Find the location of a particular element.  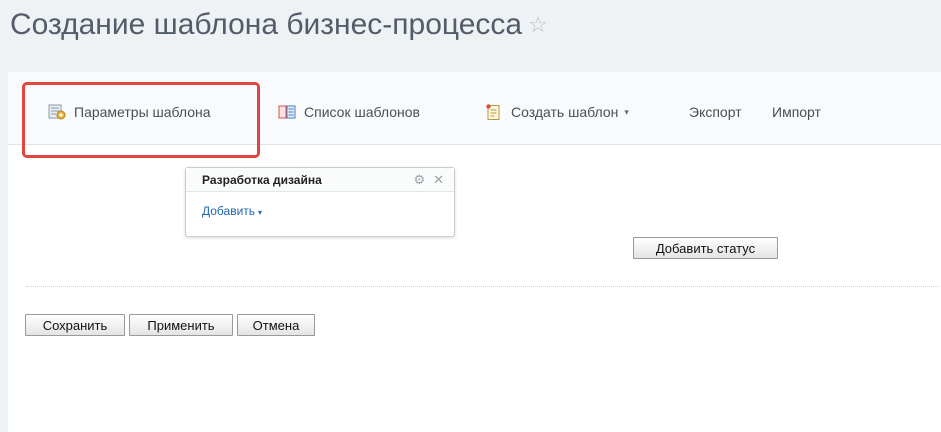

add-dropdown-link: Добавить ▾ is located at coordinates (232, 211).